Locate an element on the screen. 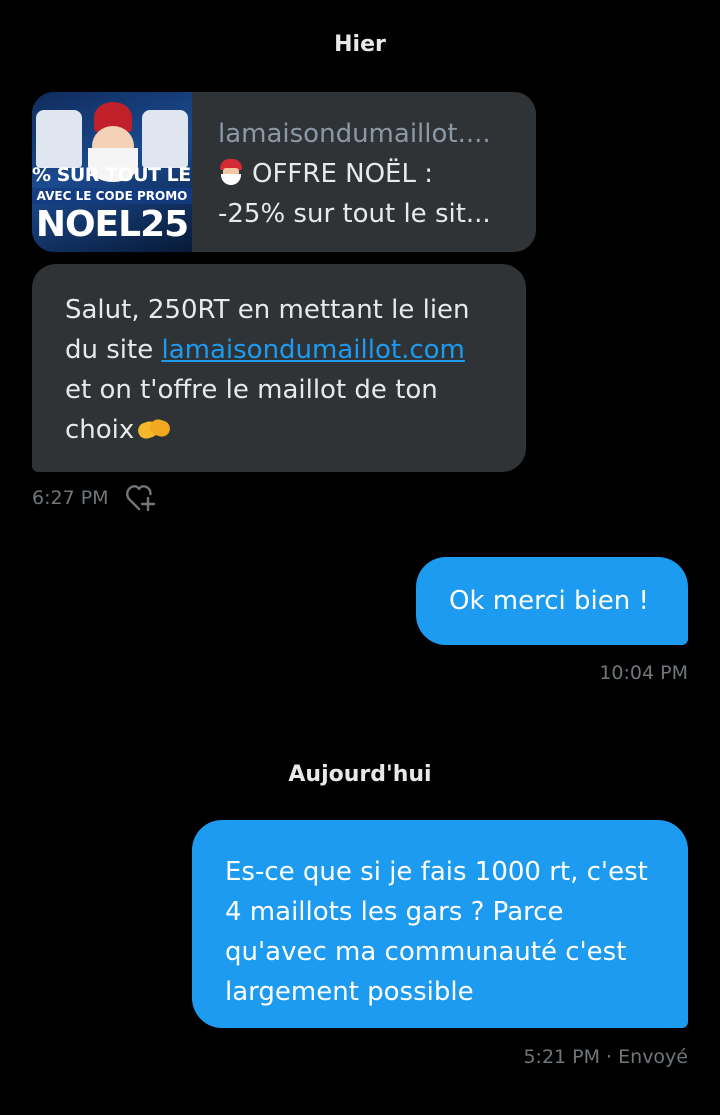  message-status: Envoyé is located at coordinates (653, 1057).